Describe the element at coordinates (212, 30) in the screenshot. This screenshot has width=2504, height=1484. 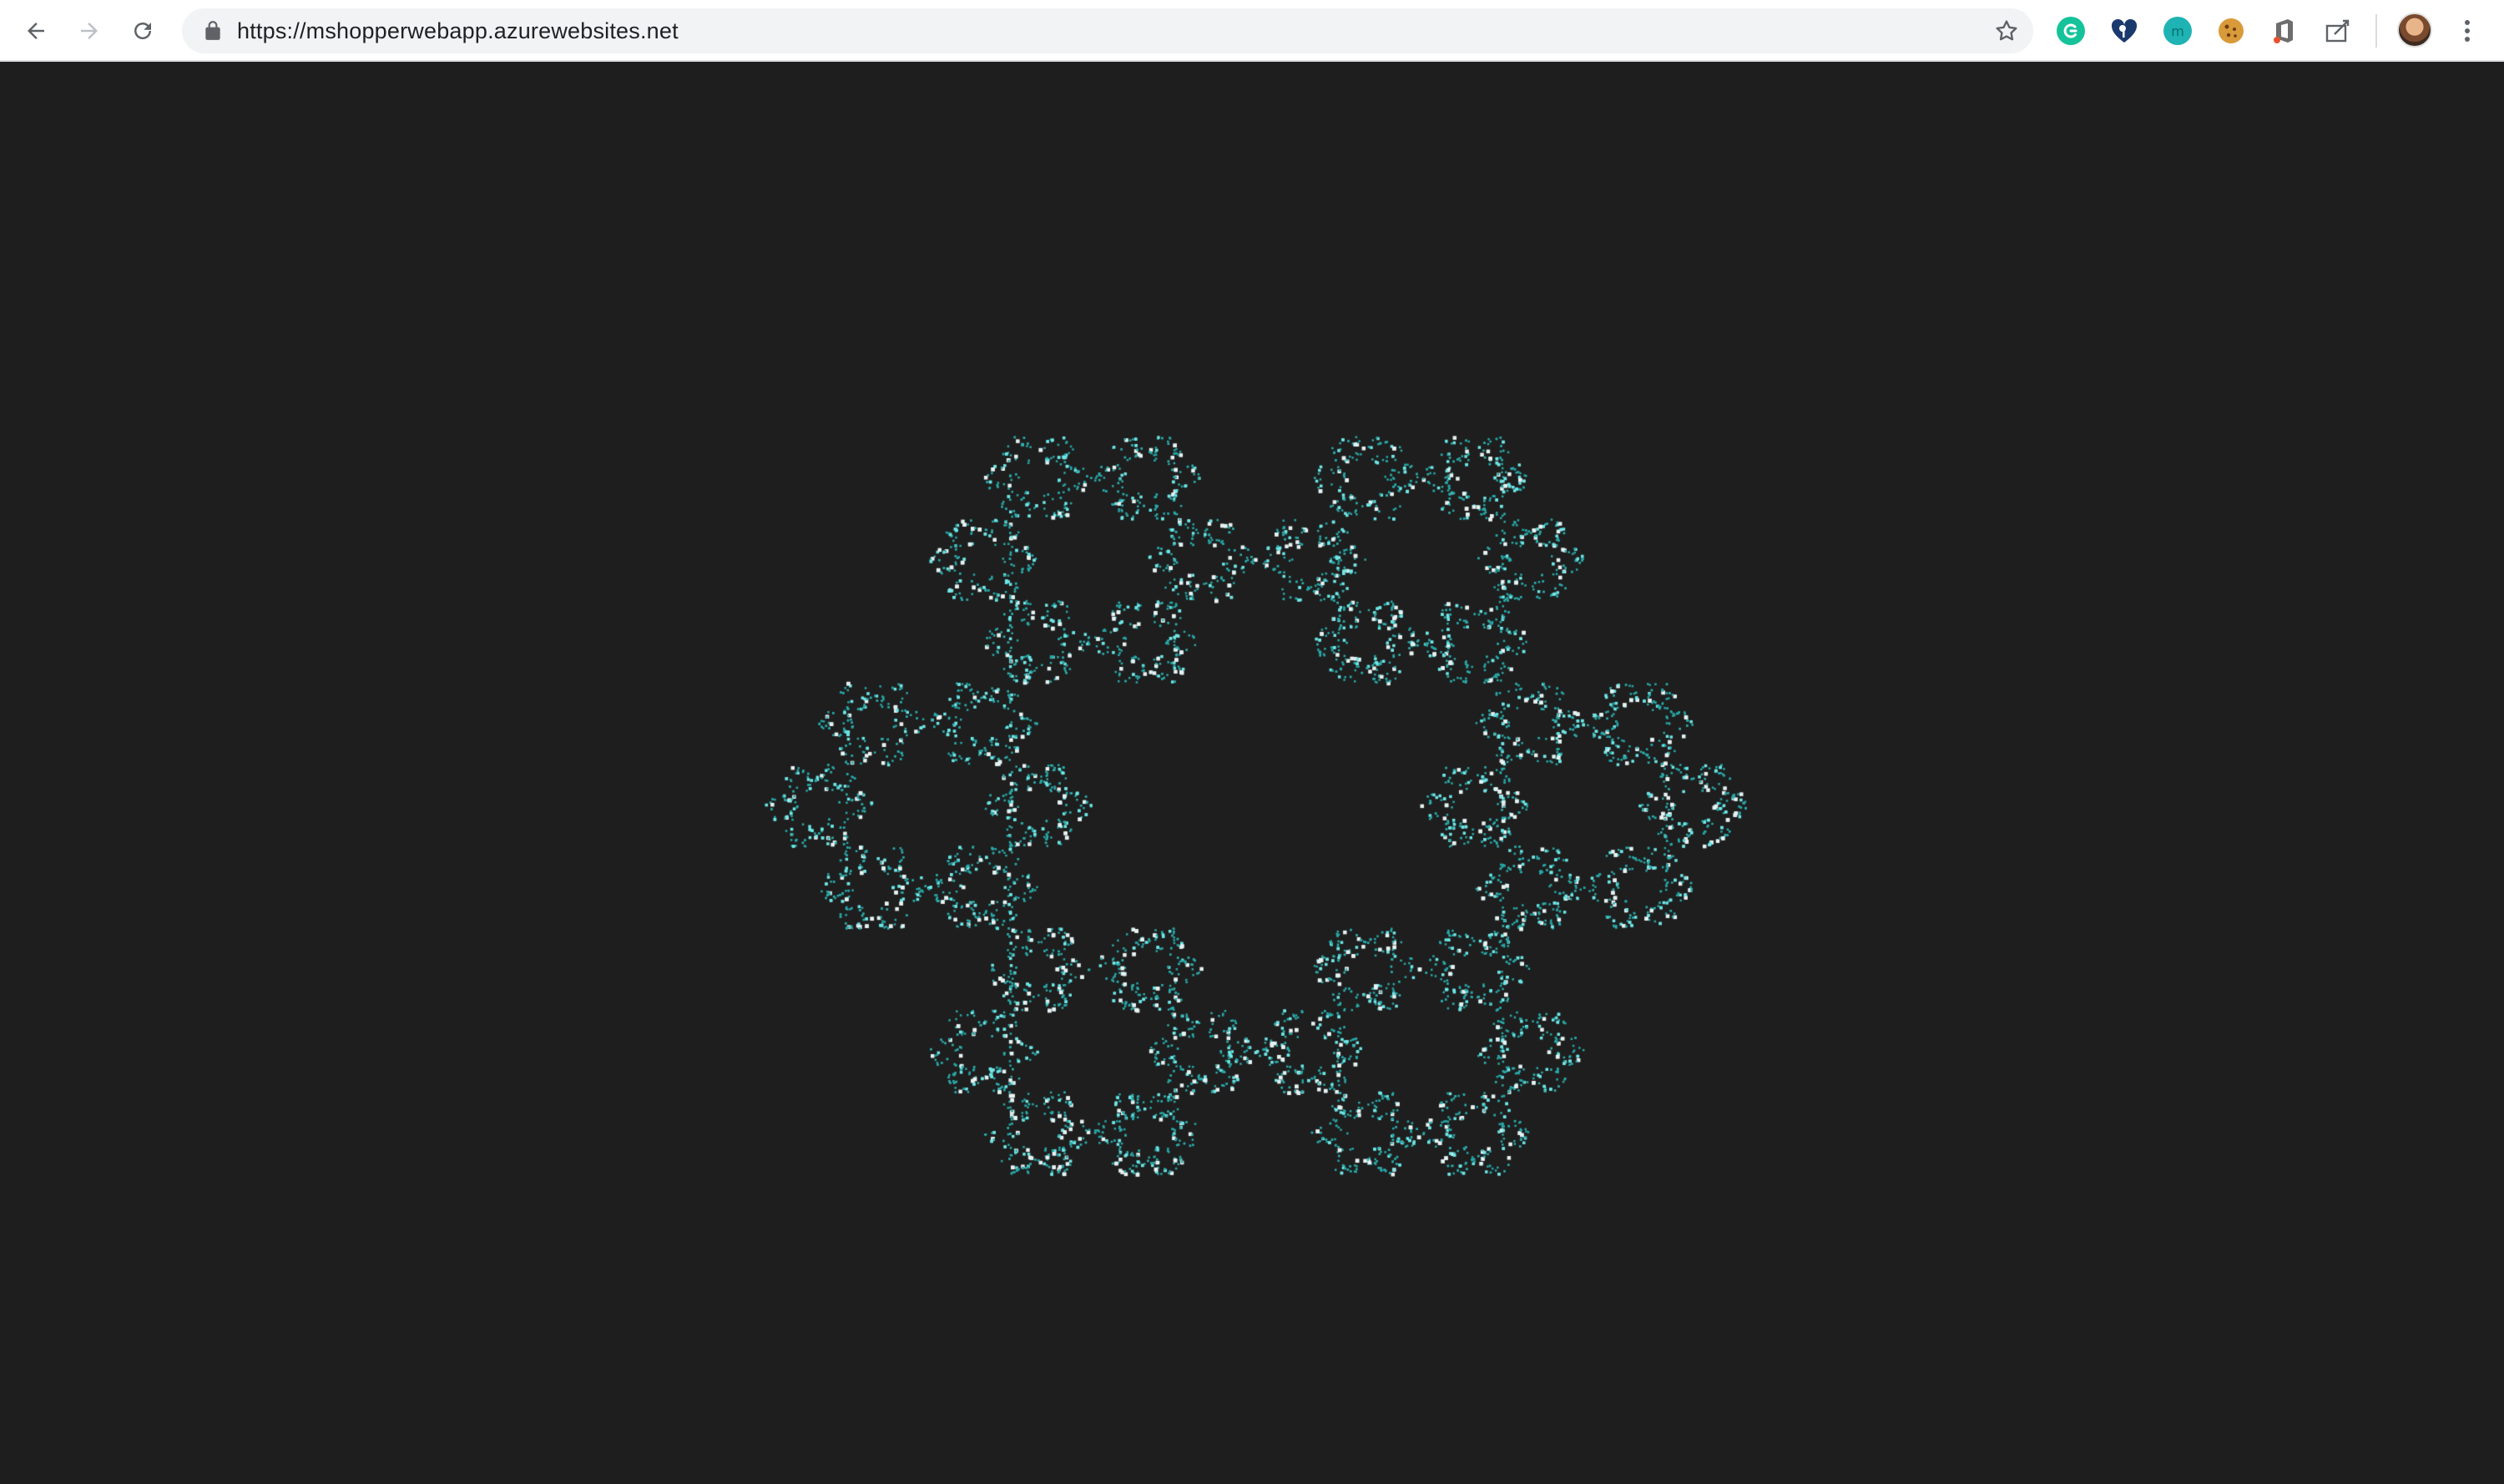
I see `lock-icon` at that location.